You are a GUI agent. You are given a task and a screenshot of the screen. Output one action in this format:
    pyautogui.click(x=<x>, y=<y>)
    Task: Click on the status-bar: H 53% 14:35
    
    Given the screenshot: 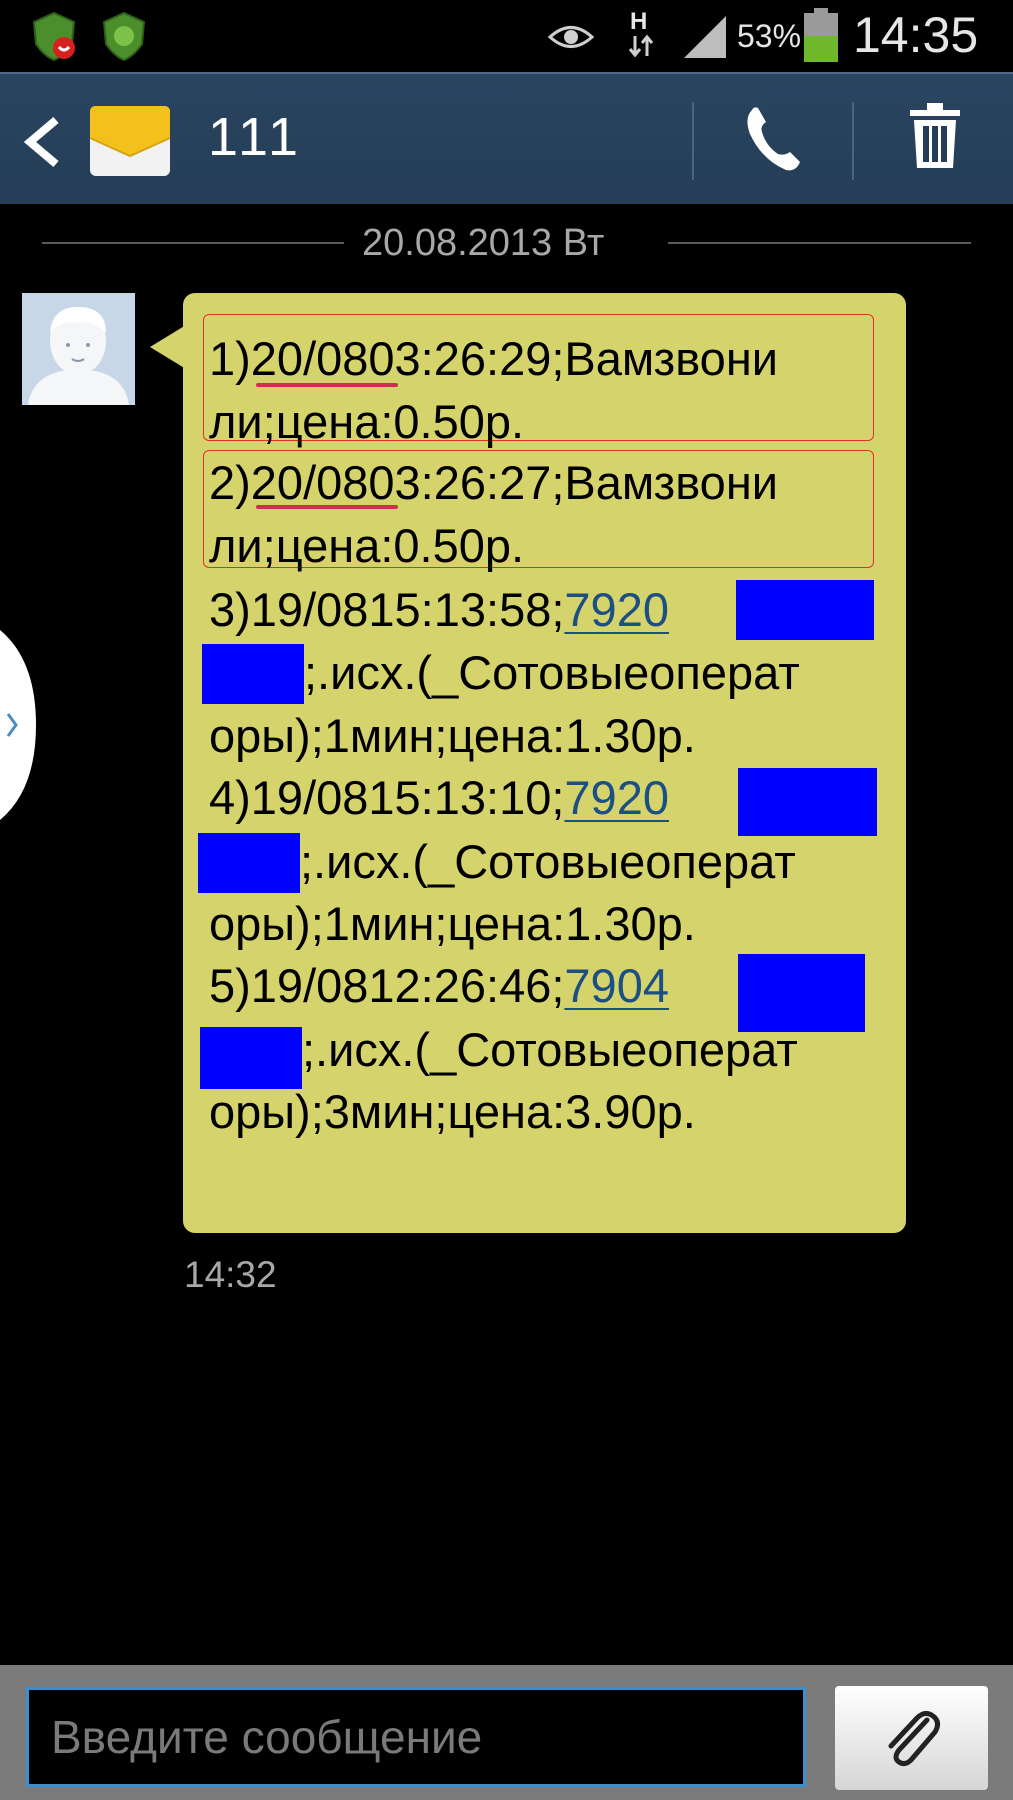 What is the action you would take?
    pyautogui.click(x=506, y=36)
    